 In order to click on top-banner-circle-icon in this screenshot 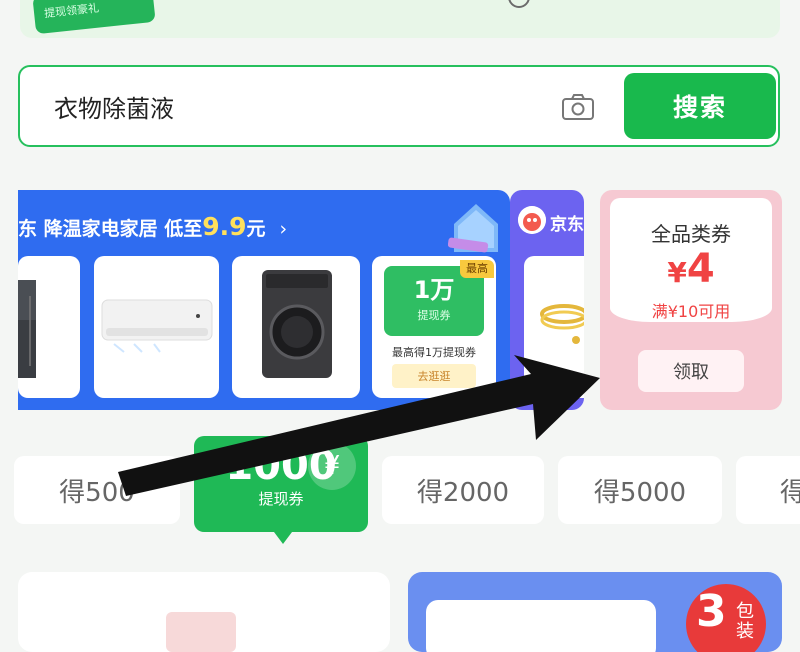, I will do `click(519, 4)`.